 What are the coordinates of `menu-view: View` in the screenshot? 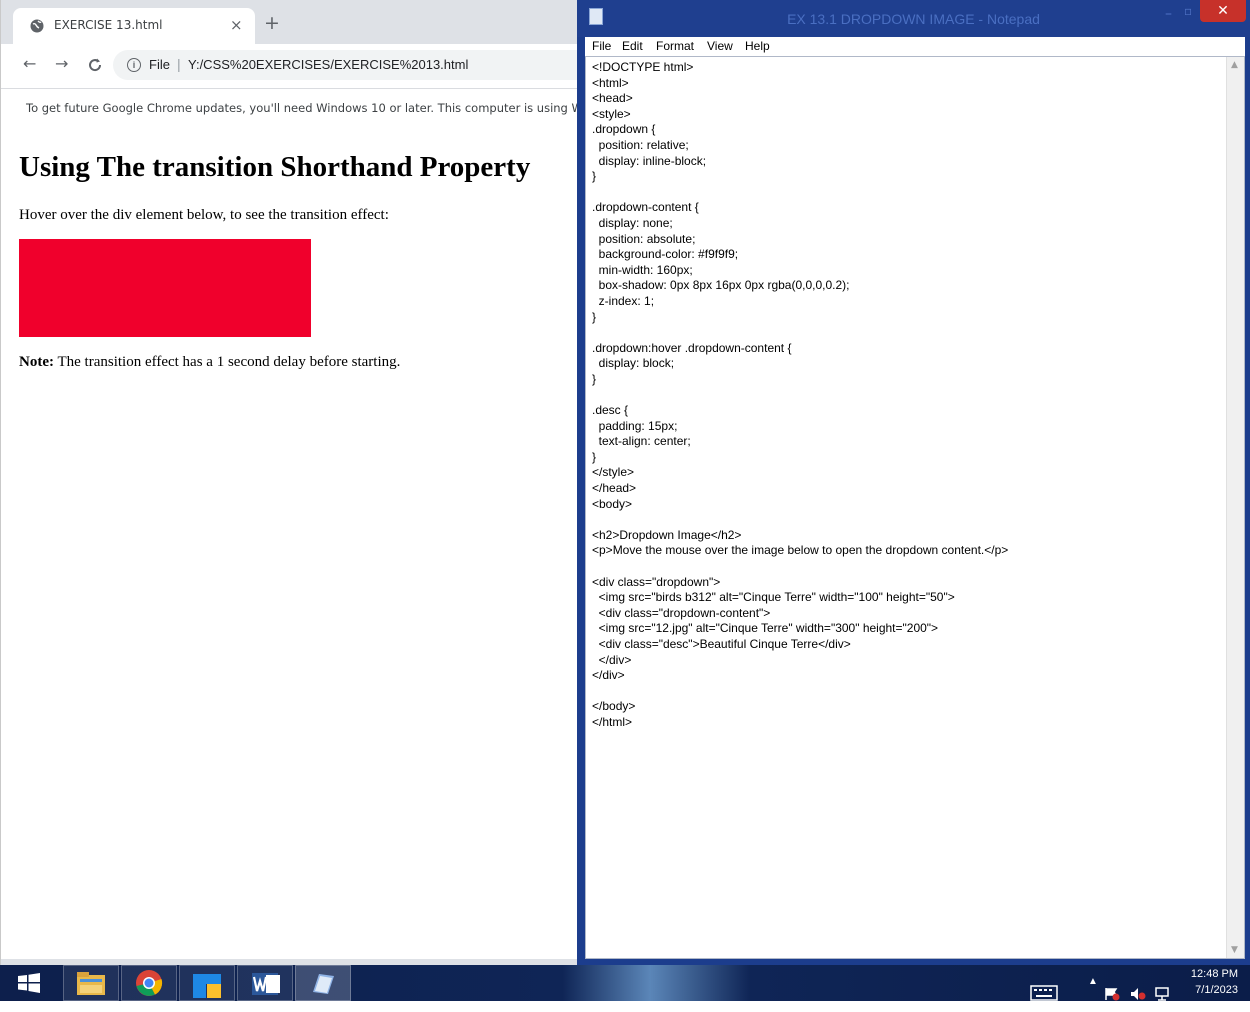 It's located at (720, 46).